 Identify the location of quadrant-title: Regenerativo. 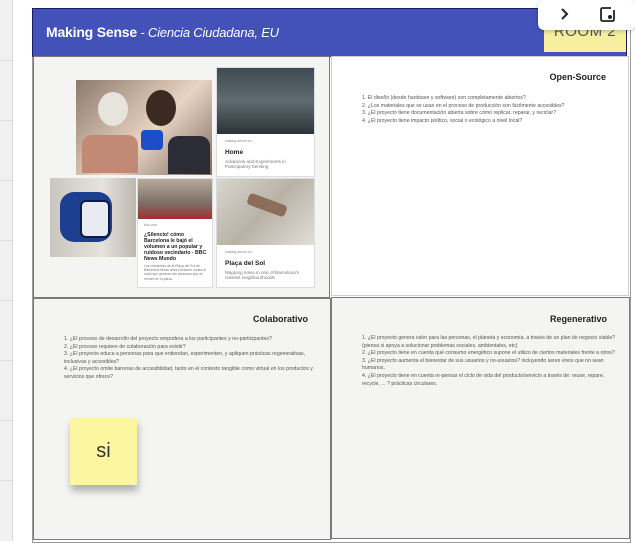
(578, 319).